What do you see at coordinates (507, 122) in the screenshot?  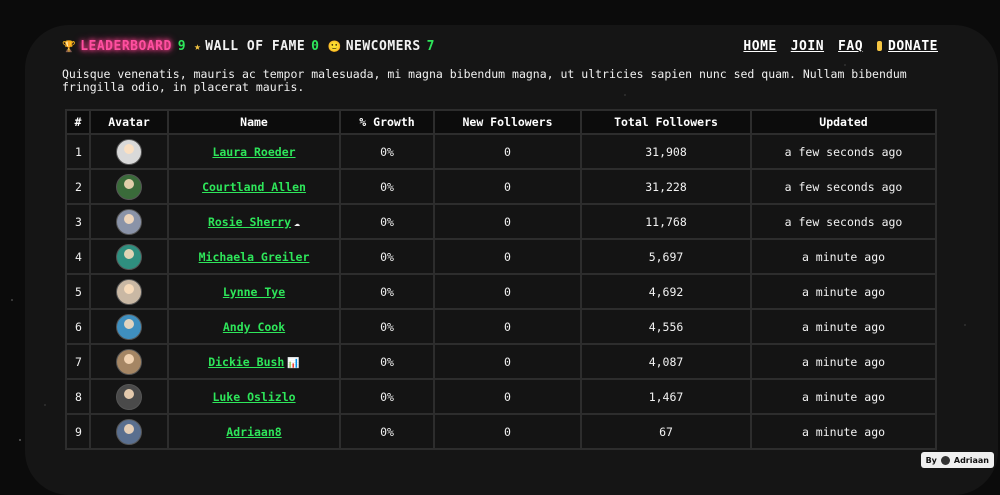 I see `col-new-followers: New Followers` at bounding box center [507, 122].